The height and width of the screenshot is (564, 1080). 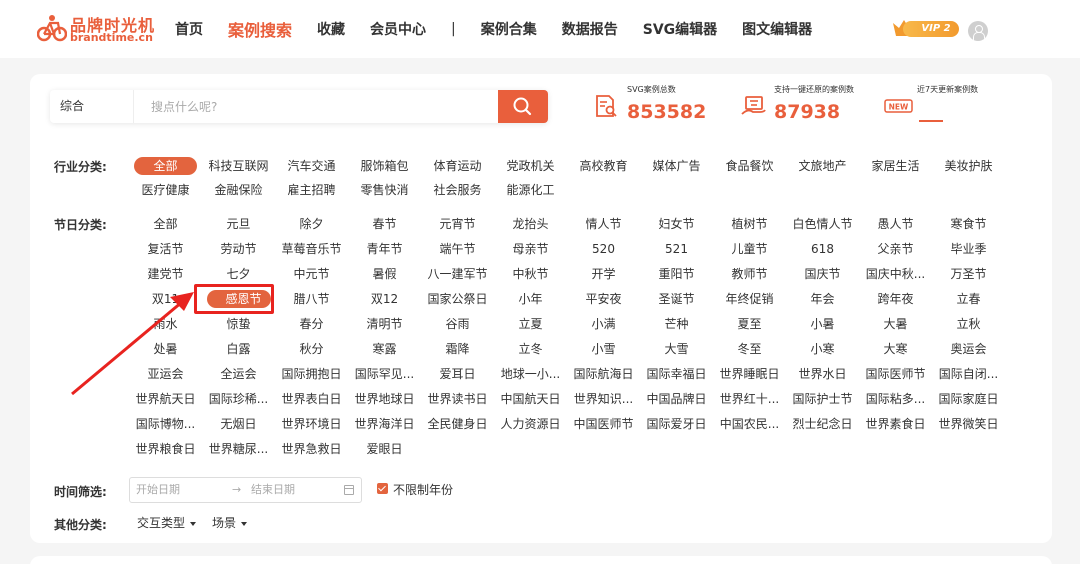 What do you see at coordinates (895, 324) in the screenshot?
I see `festival-tag: 大暑` at bounding box center [895, 324].